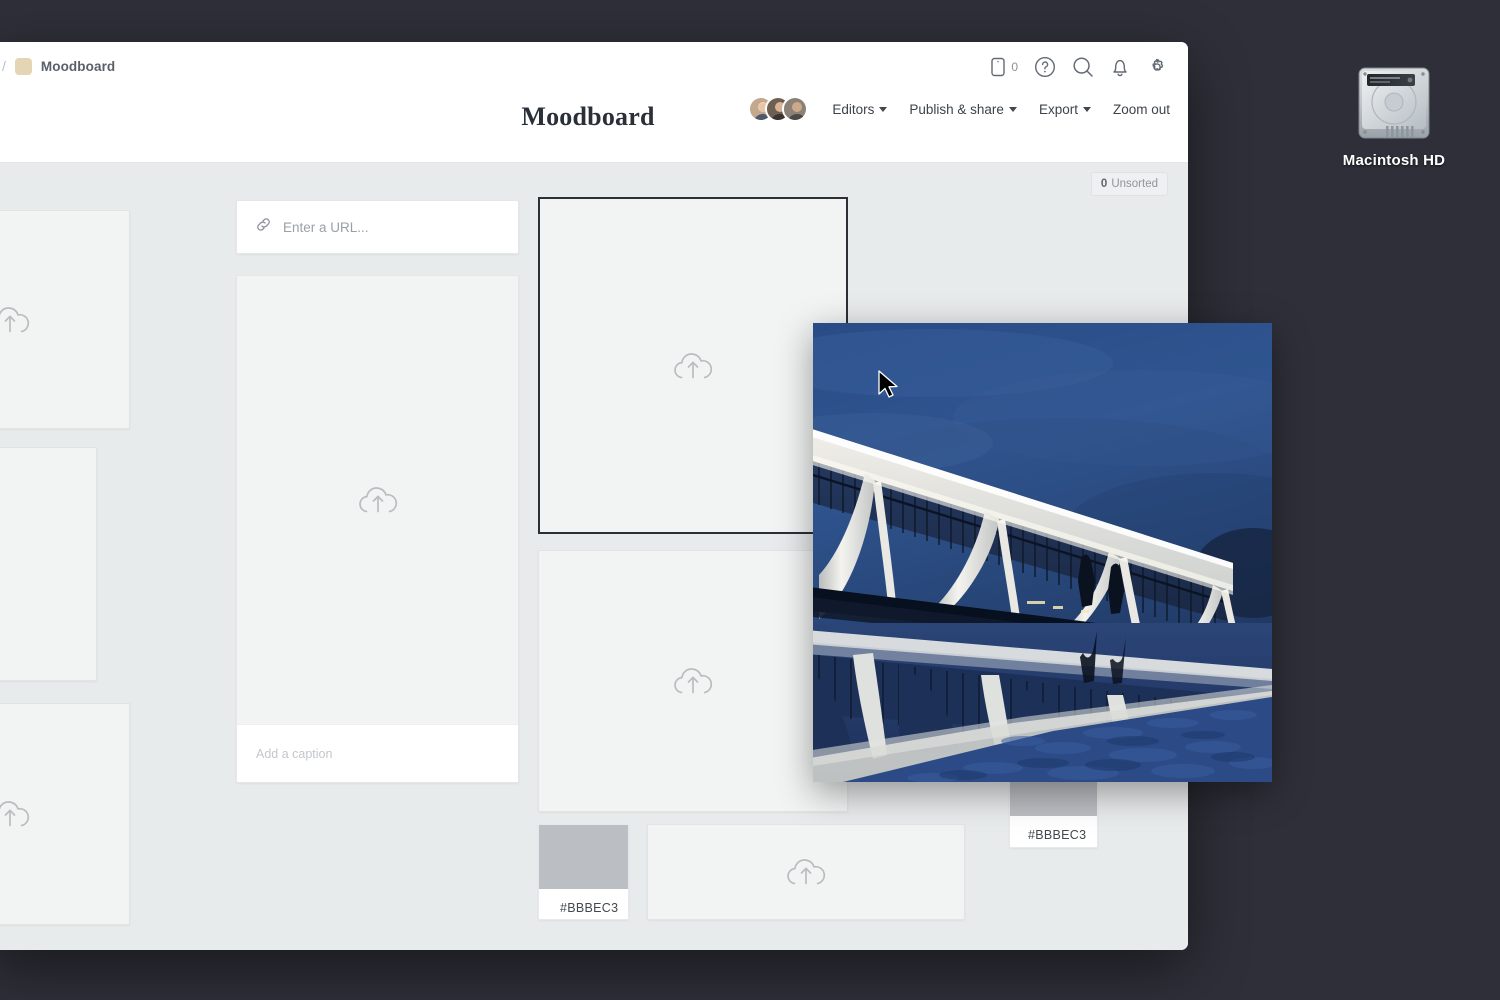  I want to click on status-badge-unsorted: 0 Unsorted, so click(1129, 184).